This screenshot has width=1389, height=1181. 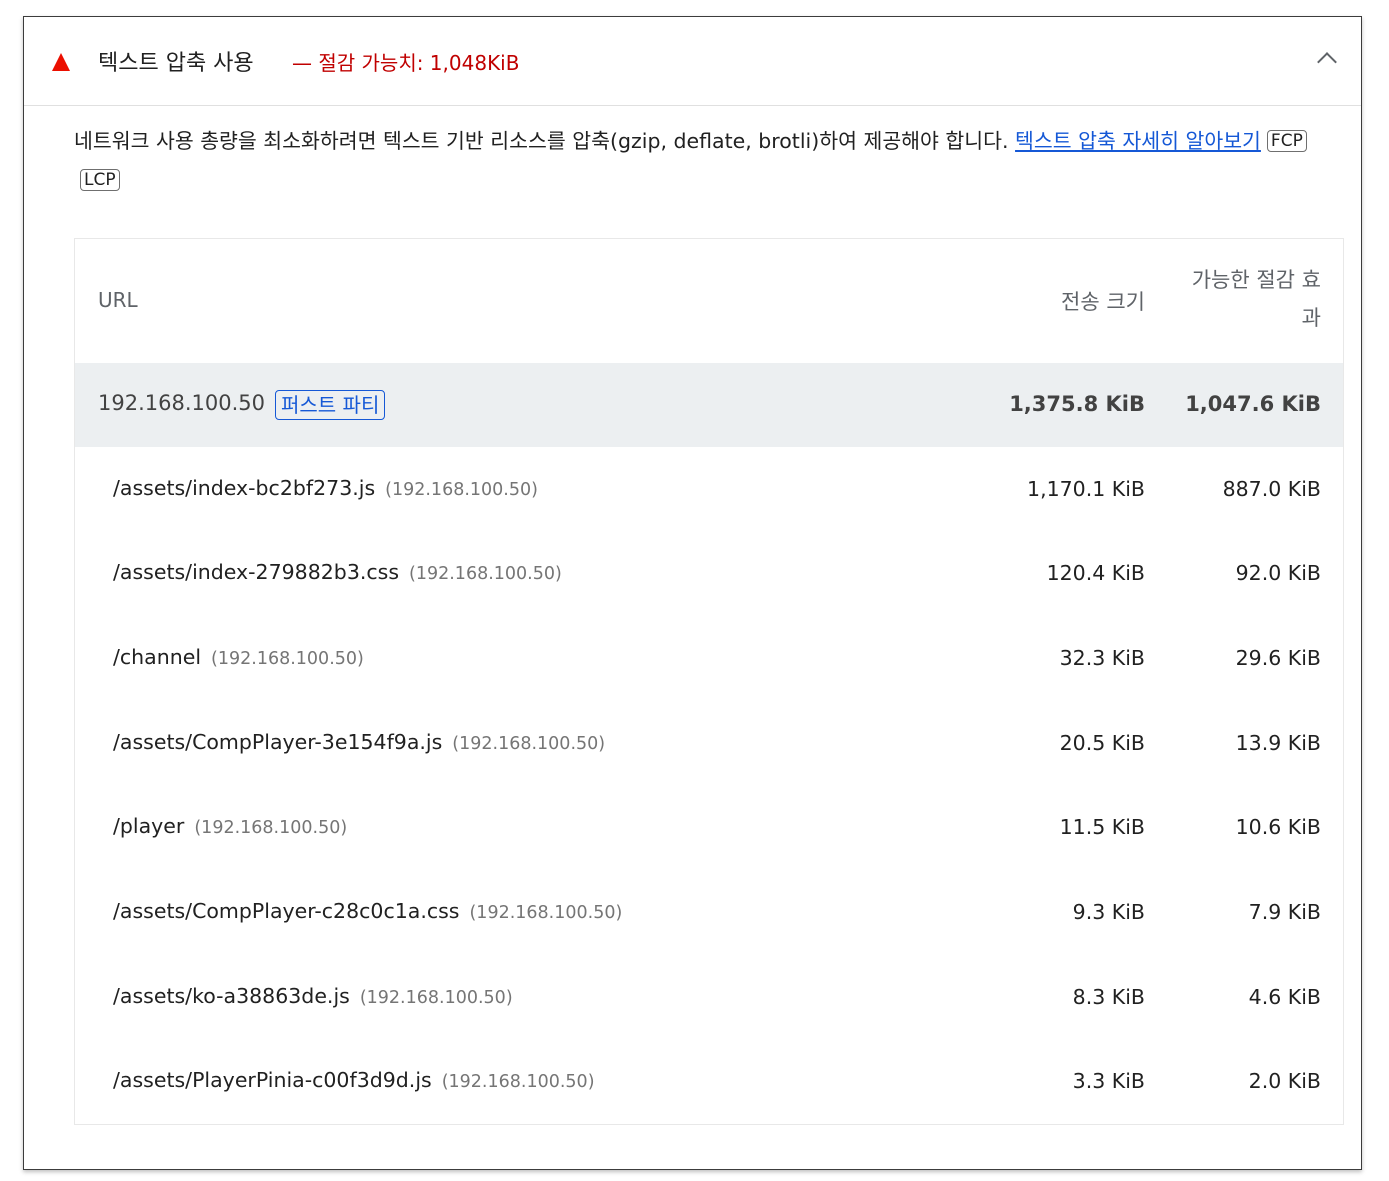 I want to click on audit-header: 텍스트 압축 사용 — 절감 가능치: 1,048KiB, so click(x=692, y=61).